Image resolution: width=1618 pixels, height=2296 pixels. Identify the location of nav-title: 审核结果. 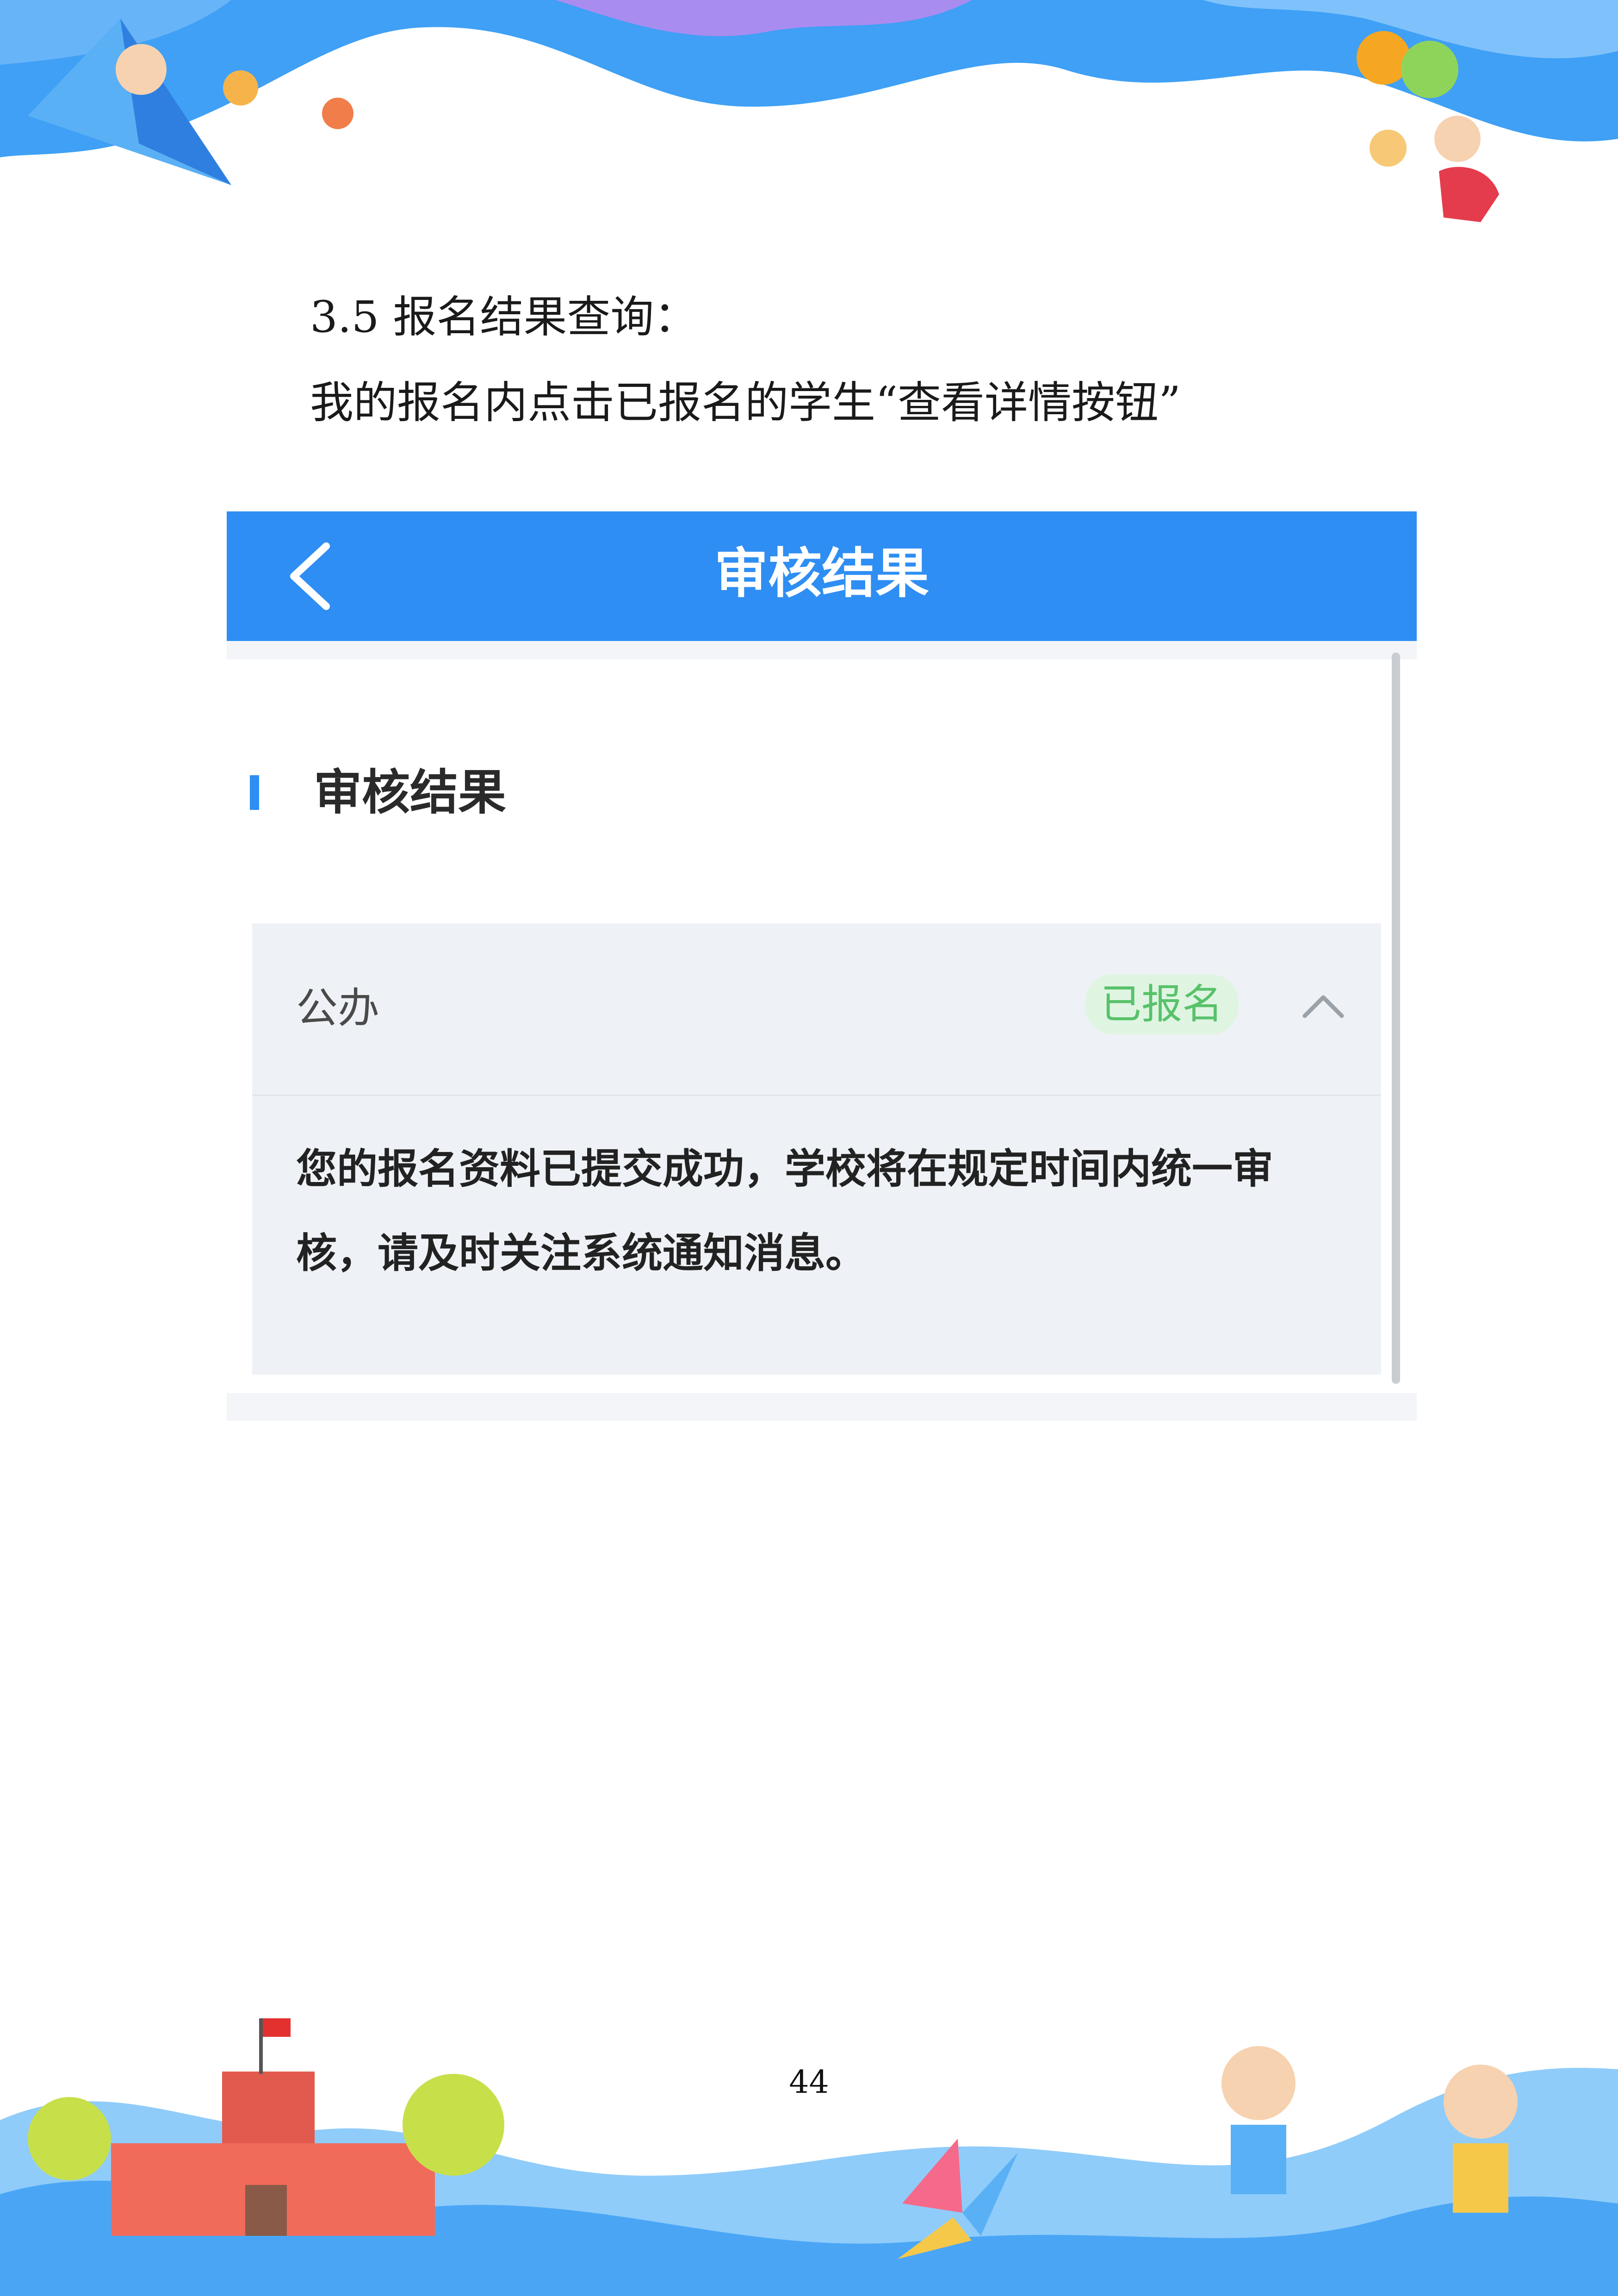
(821, 573).